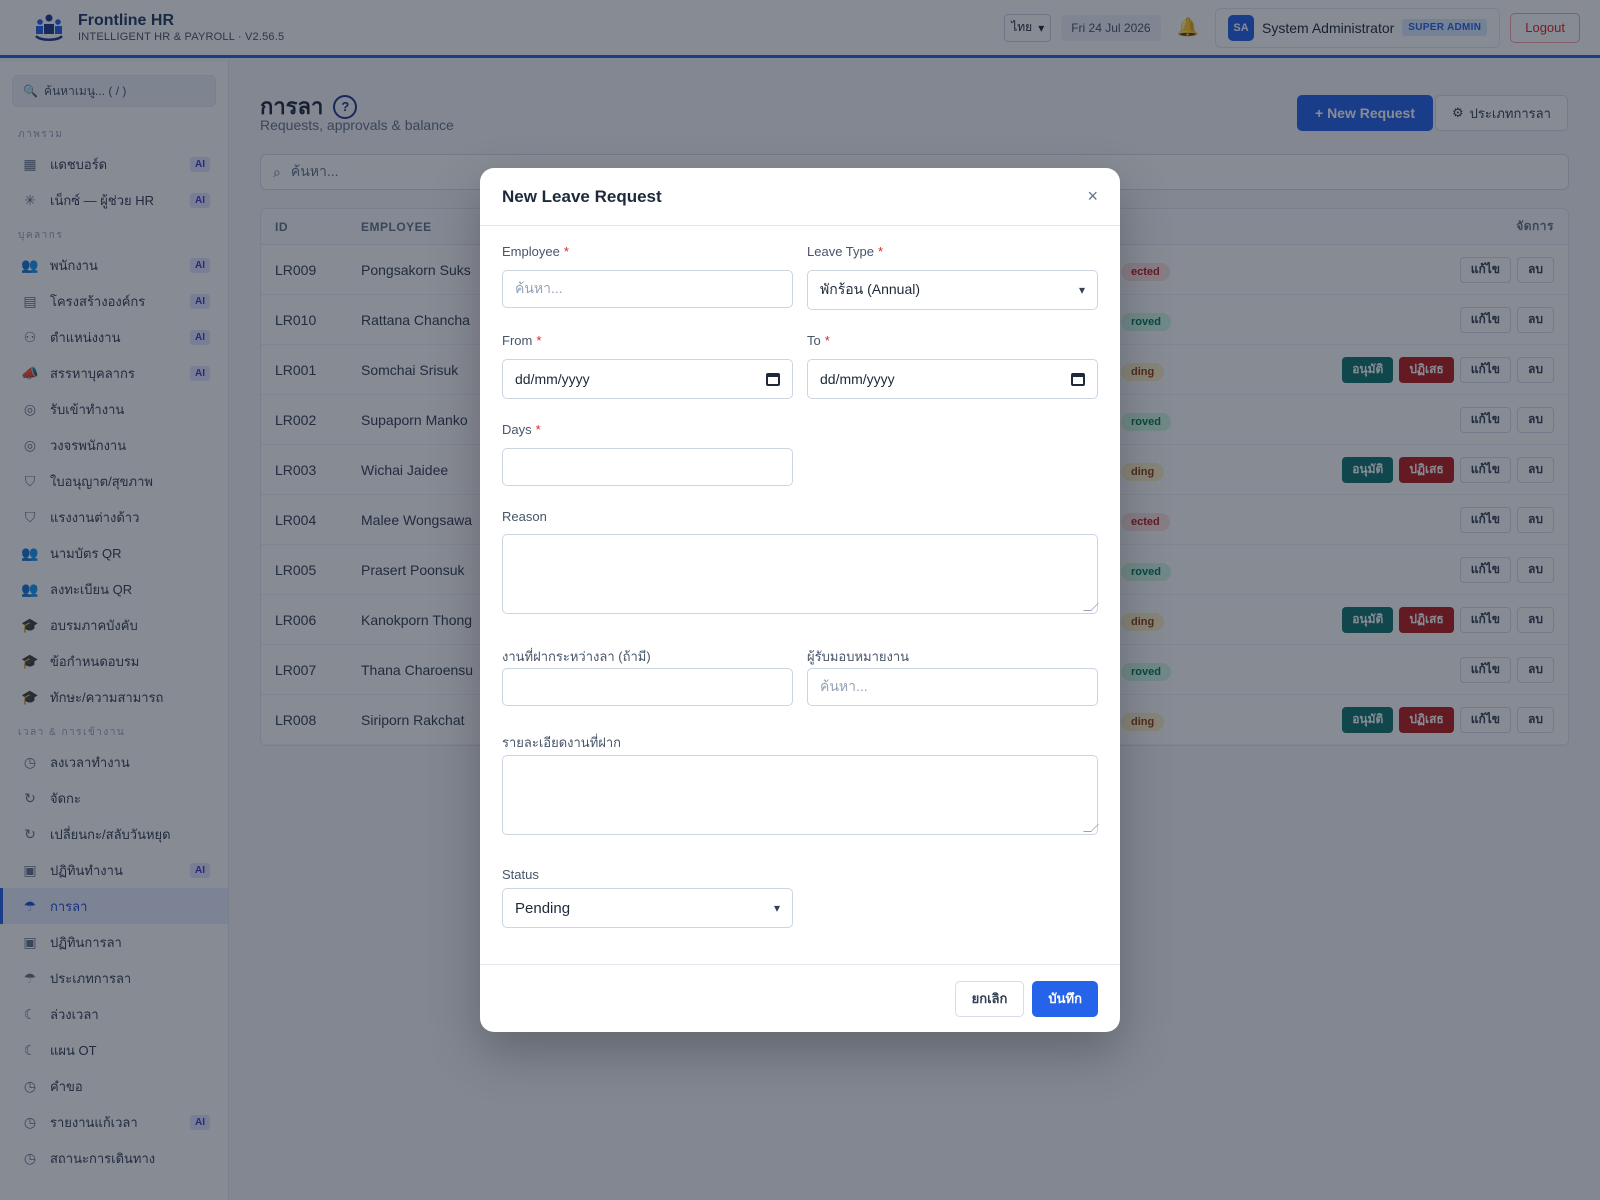  I want to click on from-label: From *, so click(521, 340).